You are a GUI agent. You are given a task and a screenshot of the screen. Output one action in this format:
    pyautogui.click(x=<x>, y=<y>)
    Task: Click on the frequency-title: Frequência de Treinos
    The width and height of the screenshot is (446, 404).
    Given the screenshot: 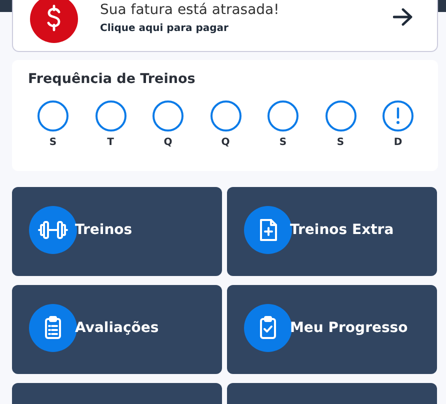 What is the action you would take?
    pyautogui.click(x=112, y=79)
    